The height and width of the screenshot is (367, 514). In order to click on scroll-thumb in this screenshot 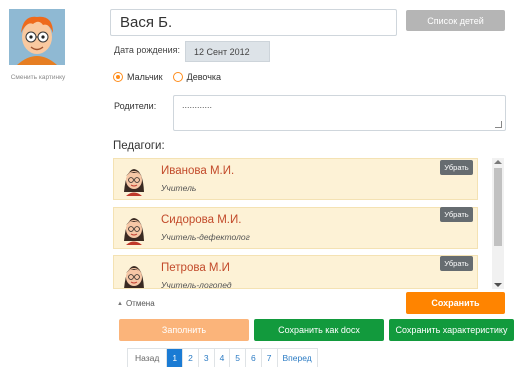, I will do `click(498, 207)`.